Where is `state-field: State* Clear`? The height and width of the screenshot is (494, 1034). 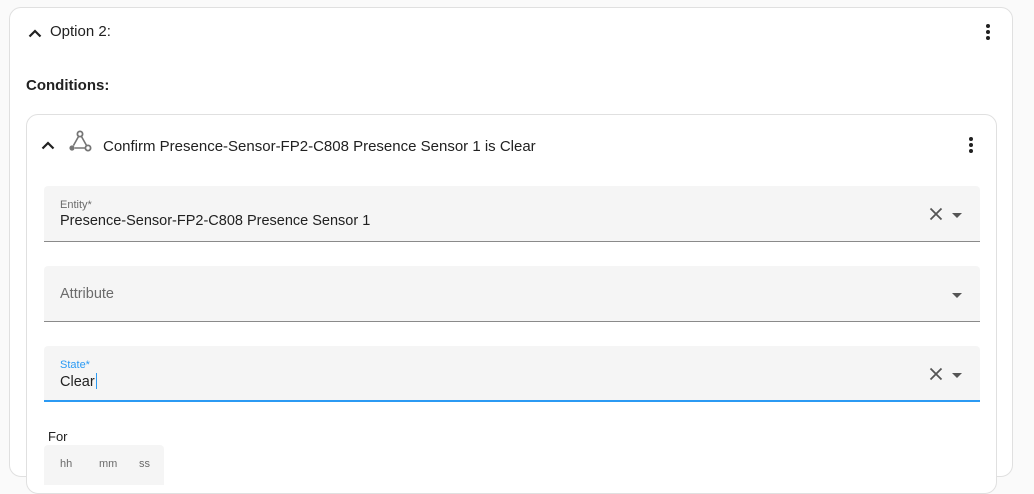
state-field: State* Clear is located at coordinates (512, 374).